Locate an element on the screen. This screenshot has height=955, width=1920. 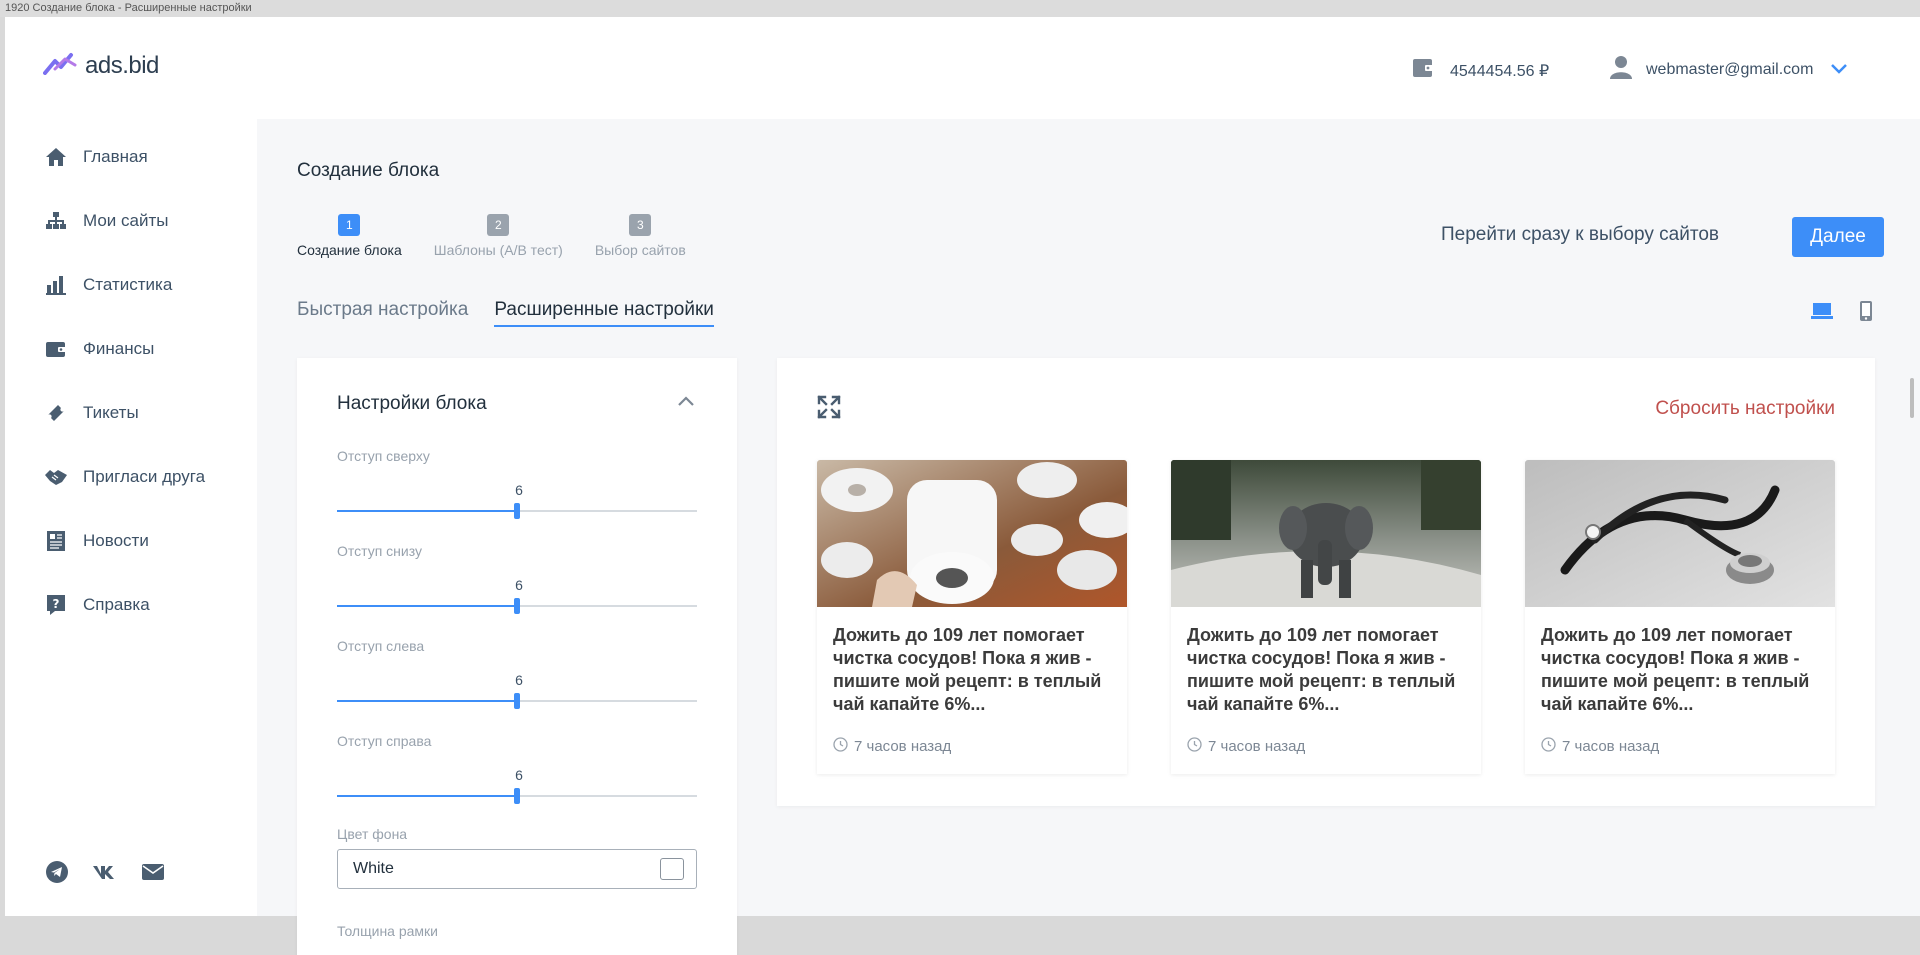
logo: ads.bid is located at coordinates (101, 65).